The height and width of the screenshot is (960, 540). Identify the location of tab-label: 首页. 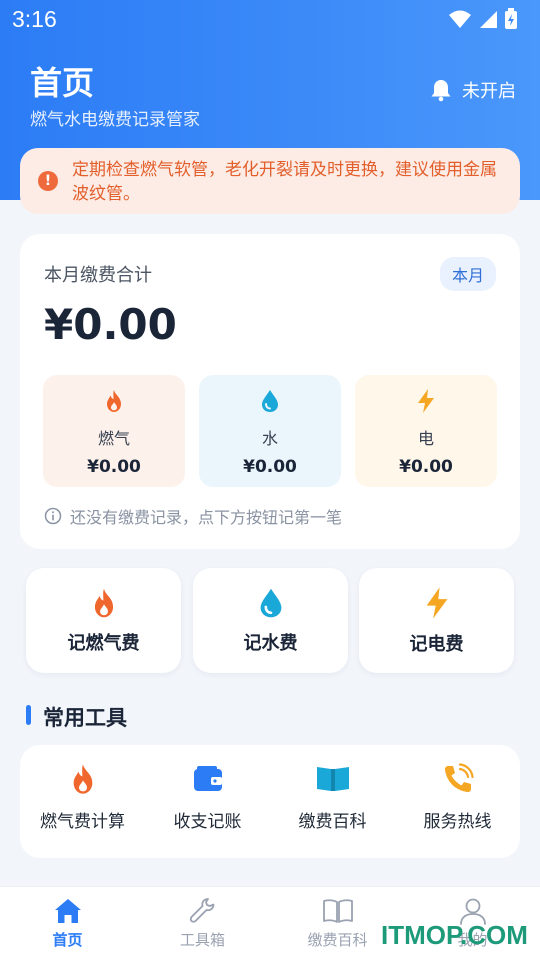
(67, 940).